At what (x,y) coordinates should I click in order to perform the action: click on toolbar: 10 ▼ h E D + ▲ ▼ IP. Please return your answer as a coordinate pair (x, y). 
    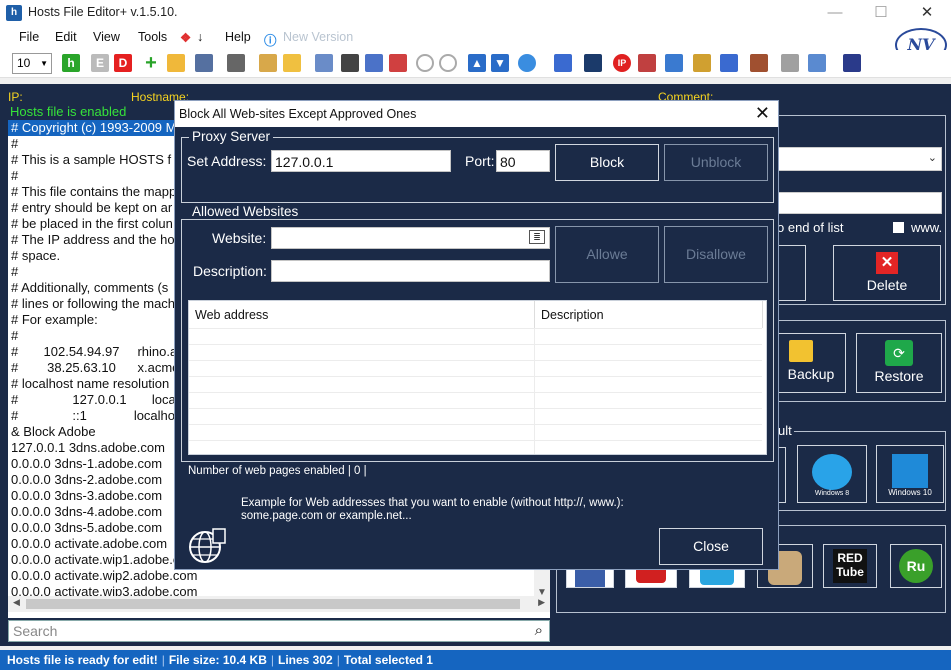
    Looking at the image, I should click on (475, 64).